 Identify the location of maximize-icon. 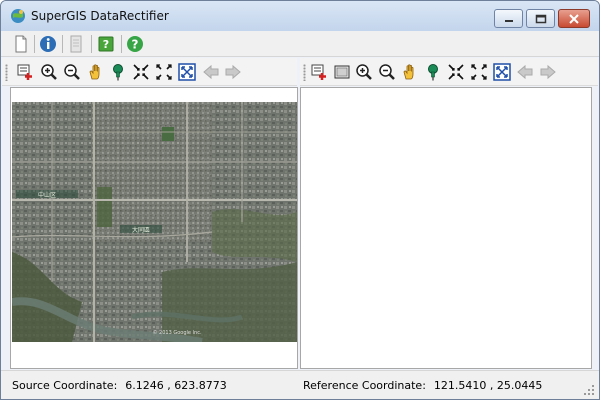
(540, 18).